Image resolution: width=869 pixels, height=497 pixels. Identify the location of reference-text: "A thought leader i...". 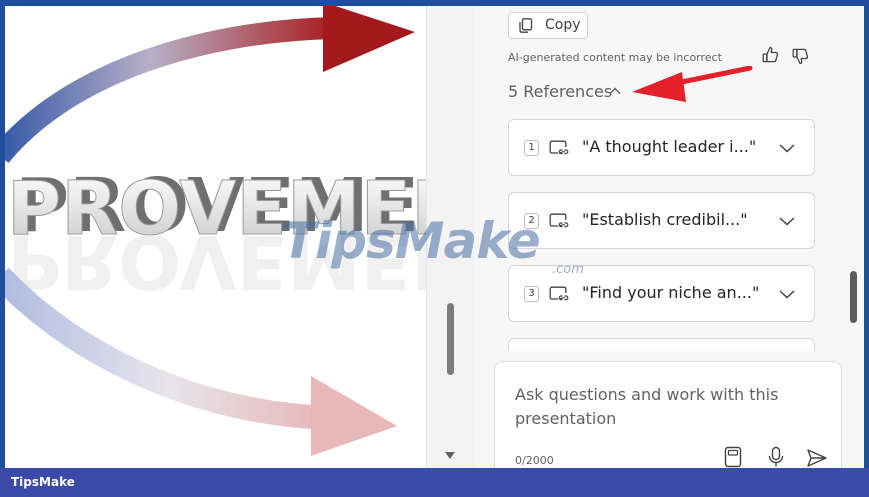
(669, 146).